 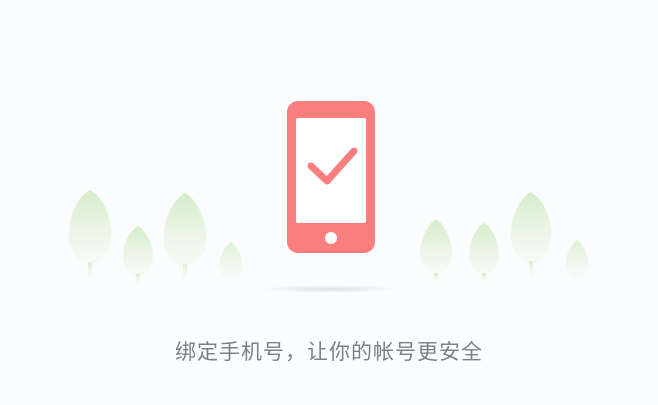 I want to click on bind-phone-caption: 绑定手机号，让你的帐号更安全, so click(x=329, y=352).